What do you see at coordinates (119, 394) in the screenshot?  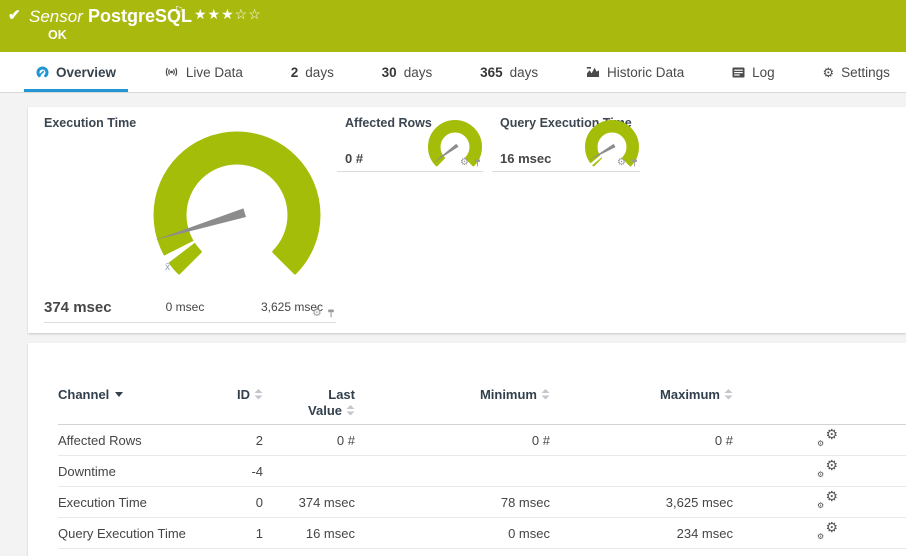 I see `sort-desc-icon` at bounding box center [119, 394].